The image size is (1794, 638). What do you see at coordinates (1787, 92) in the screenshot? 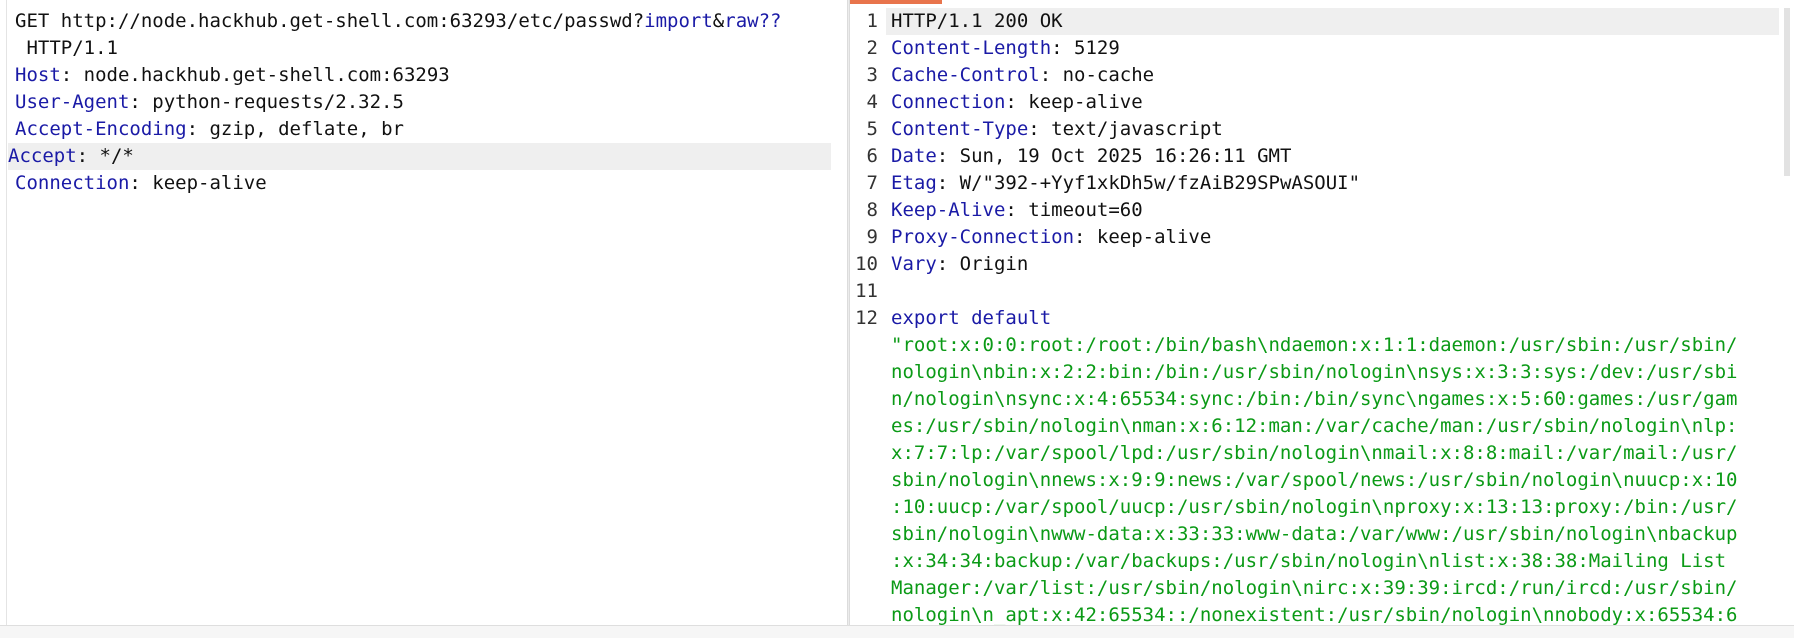
I see `response-scrollbar` at bounding box center [1787, 92].